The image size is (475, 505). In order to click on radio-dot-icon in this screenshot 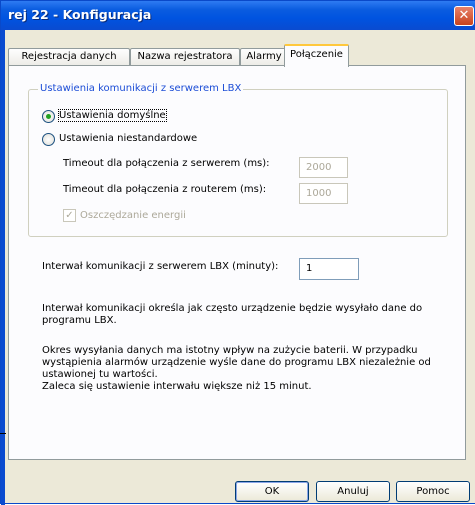, I will do `click(48, 116)`.